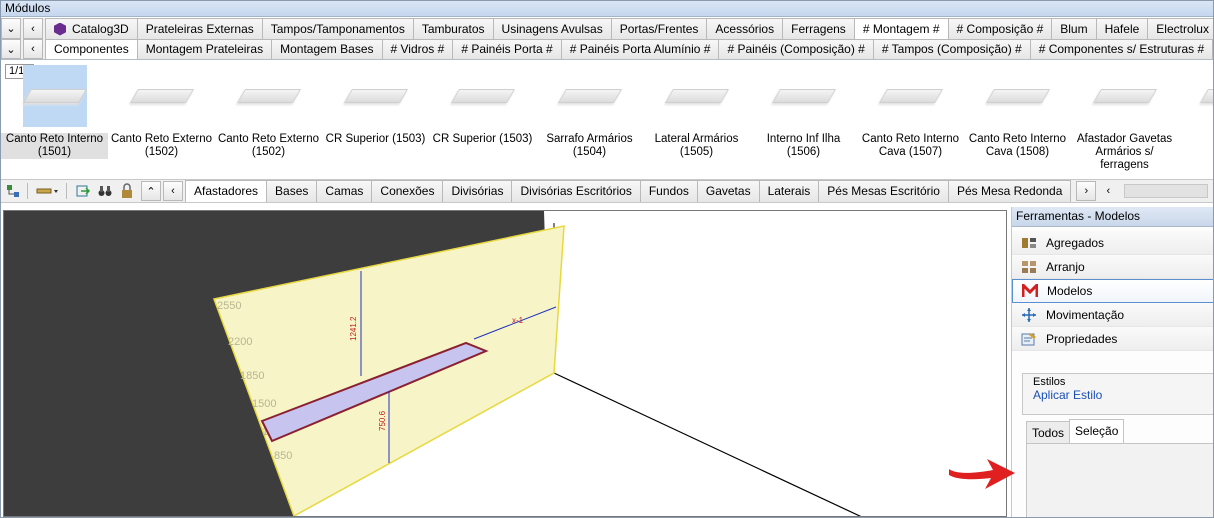 This screenshot has height=518, width=1214. What do you see at coordinates (1000, 28) in the screenshot?
I see `tab-composicao: # Composição #` at bounding box center [1000, 28].